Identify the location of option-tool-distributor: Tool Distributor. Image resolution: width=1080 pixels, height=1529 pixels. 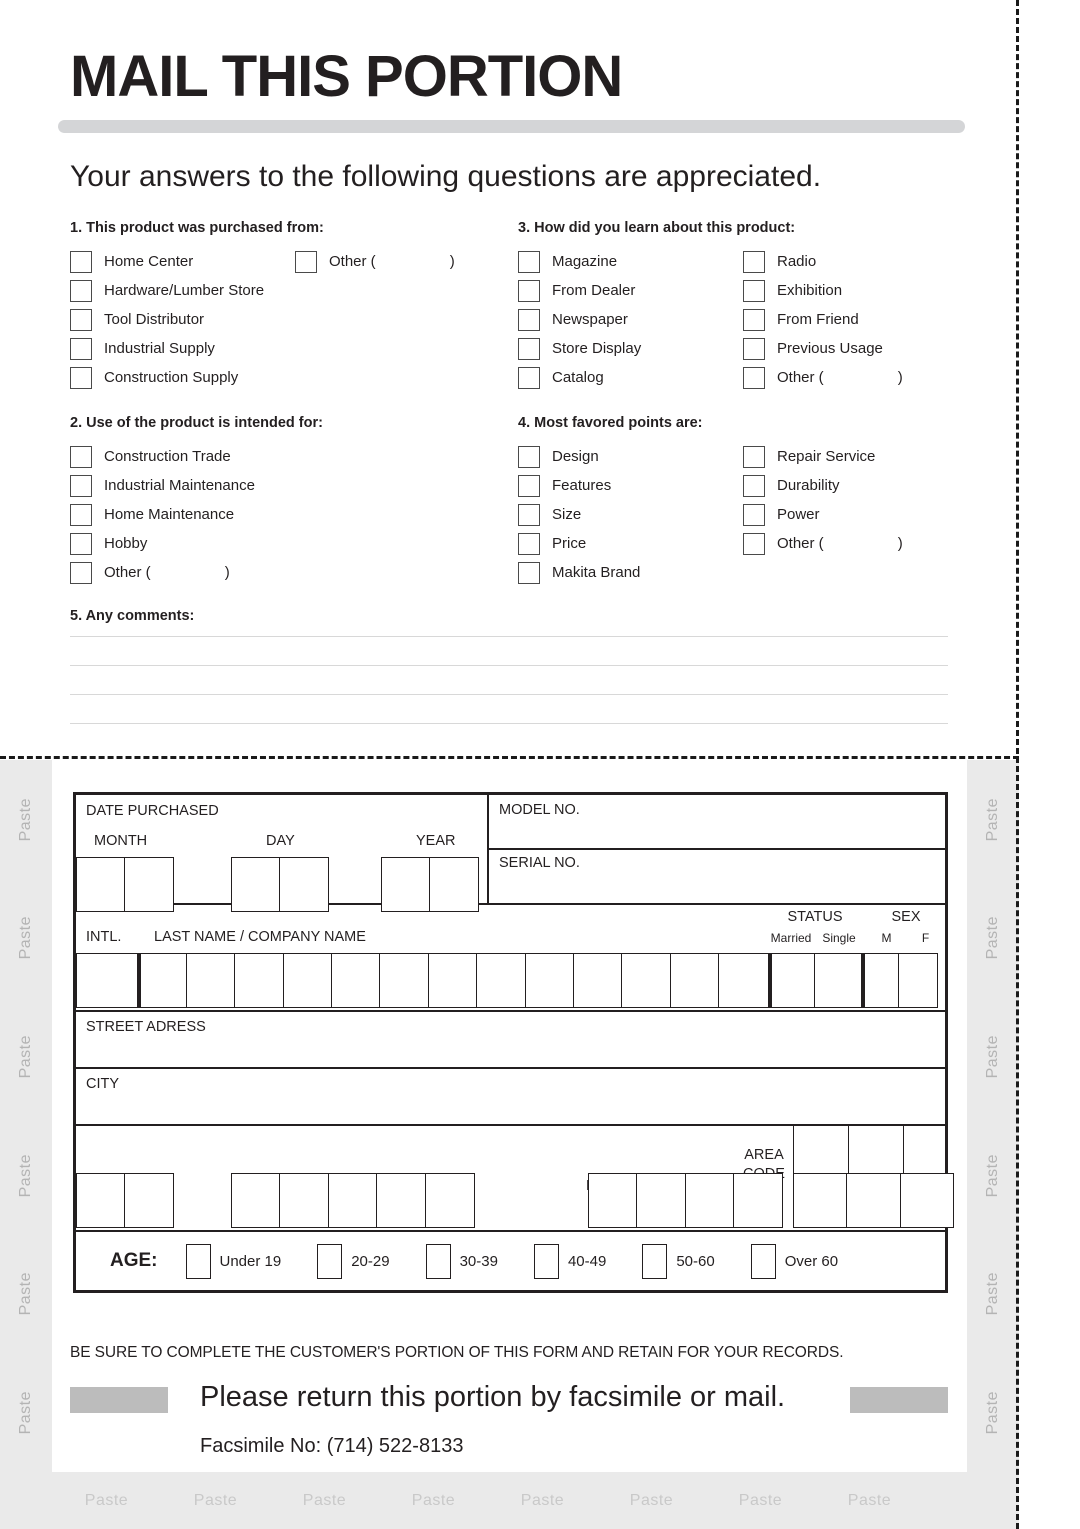
(182, 319).